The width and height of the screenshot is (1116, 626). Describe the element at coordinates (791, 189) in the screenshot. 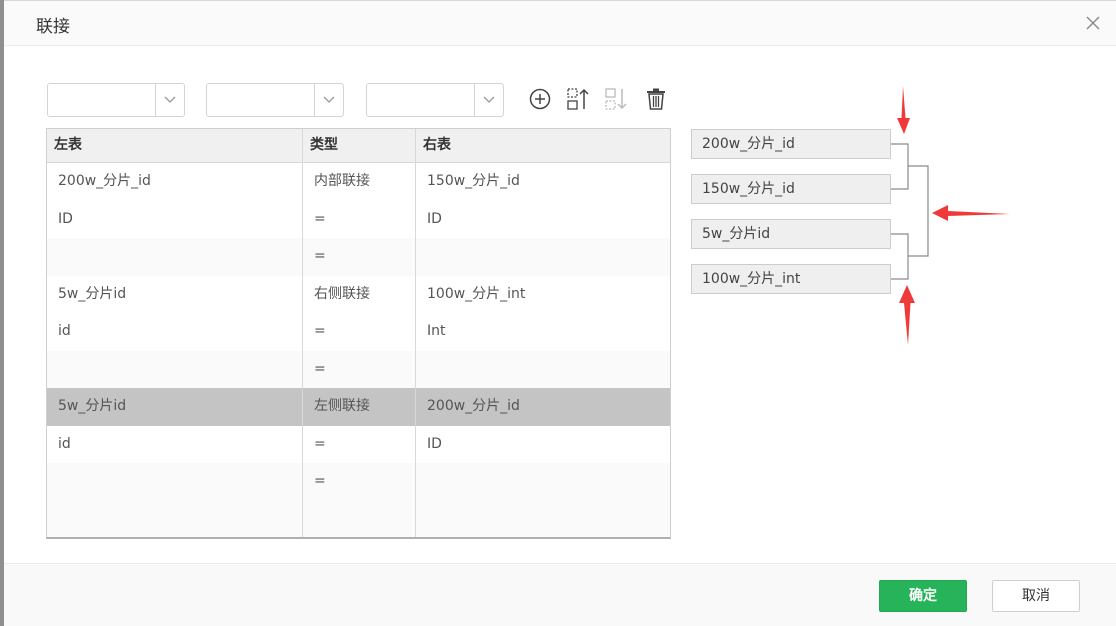

I see `diagram-node: 150w_分片_id` at that location.